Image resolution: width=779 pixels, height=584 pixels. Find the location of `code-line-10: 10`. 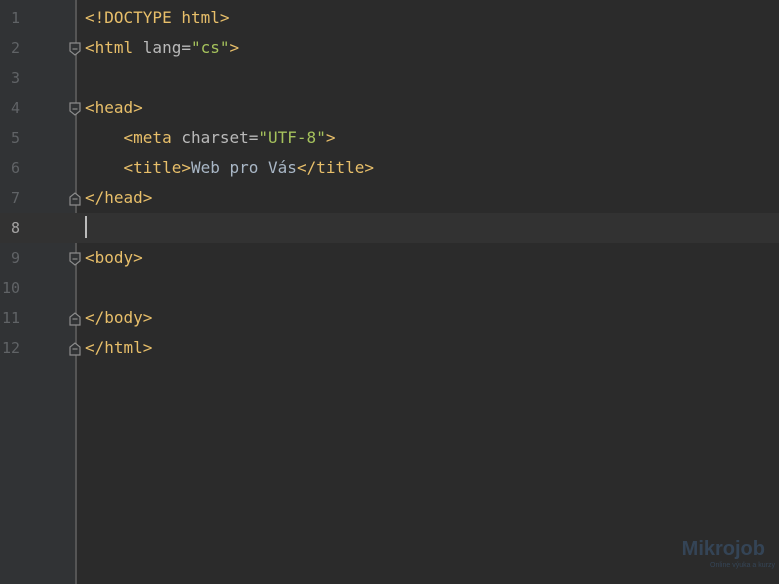

code-line-10: 10 is located at coordinates (389, 288).